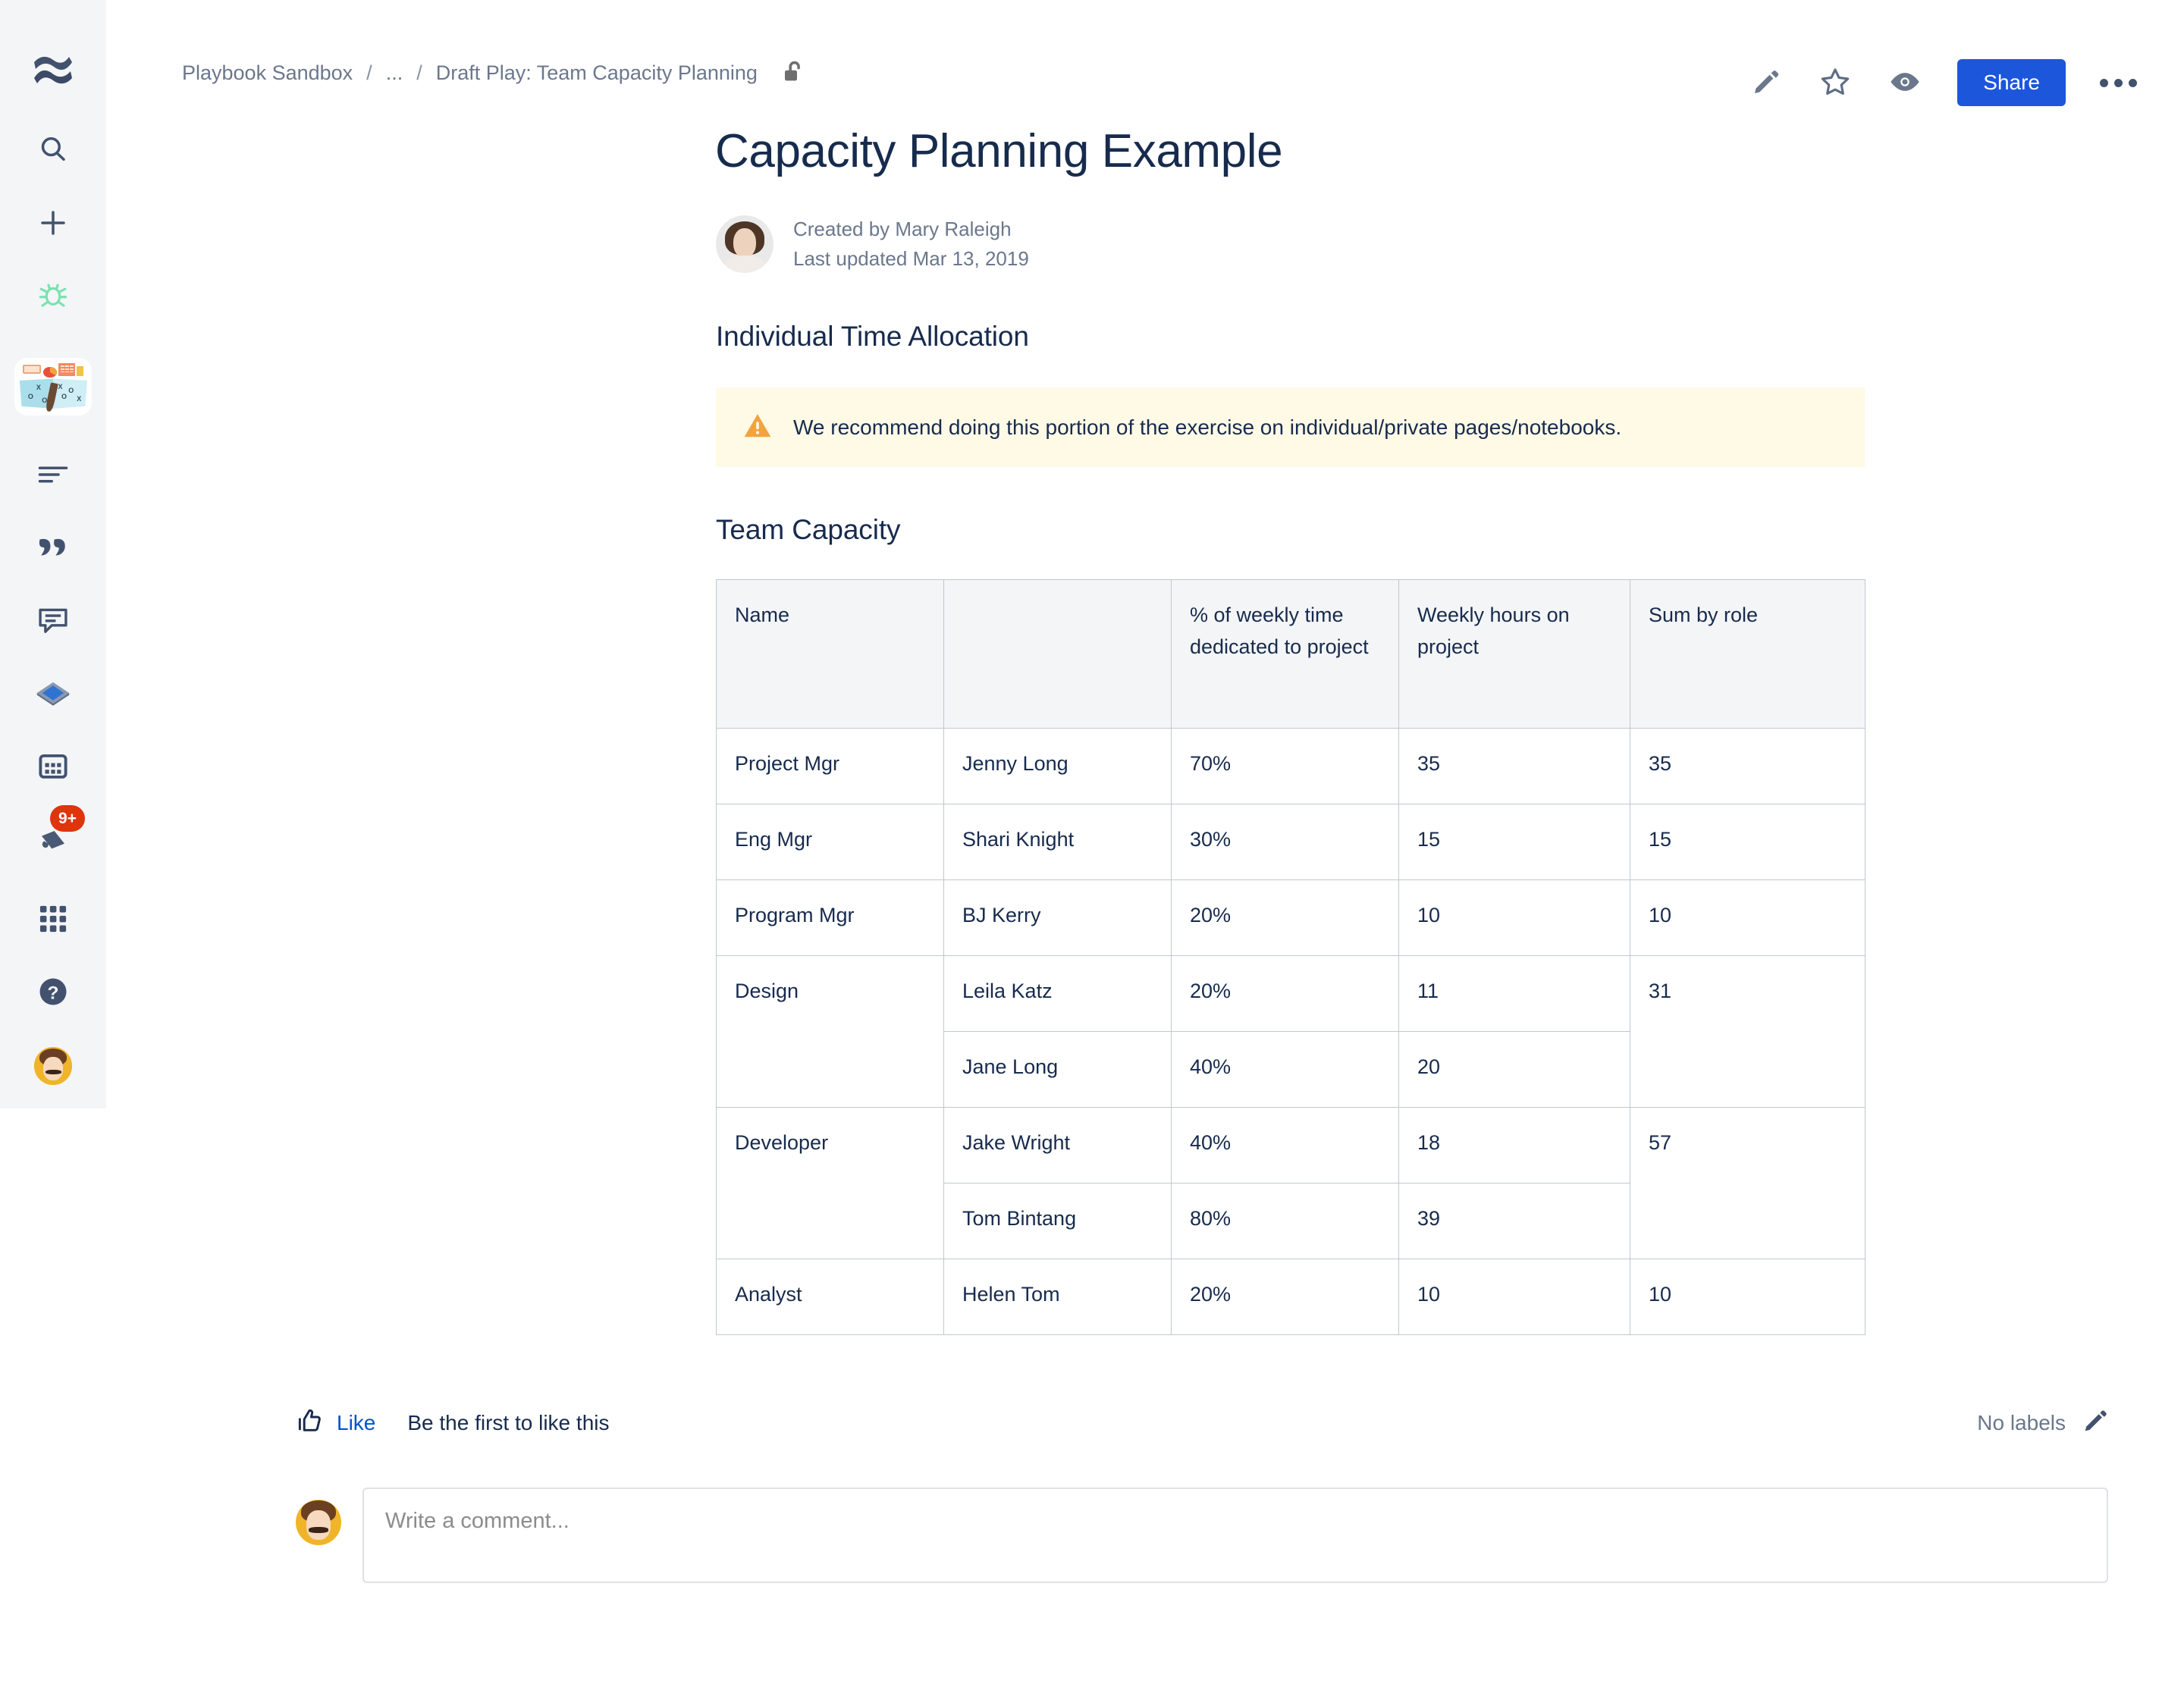  What do you see at coordinates (318, 1523) in the screenshot?
I see `current-user-avatar` at bounding box center [318, 1523].